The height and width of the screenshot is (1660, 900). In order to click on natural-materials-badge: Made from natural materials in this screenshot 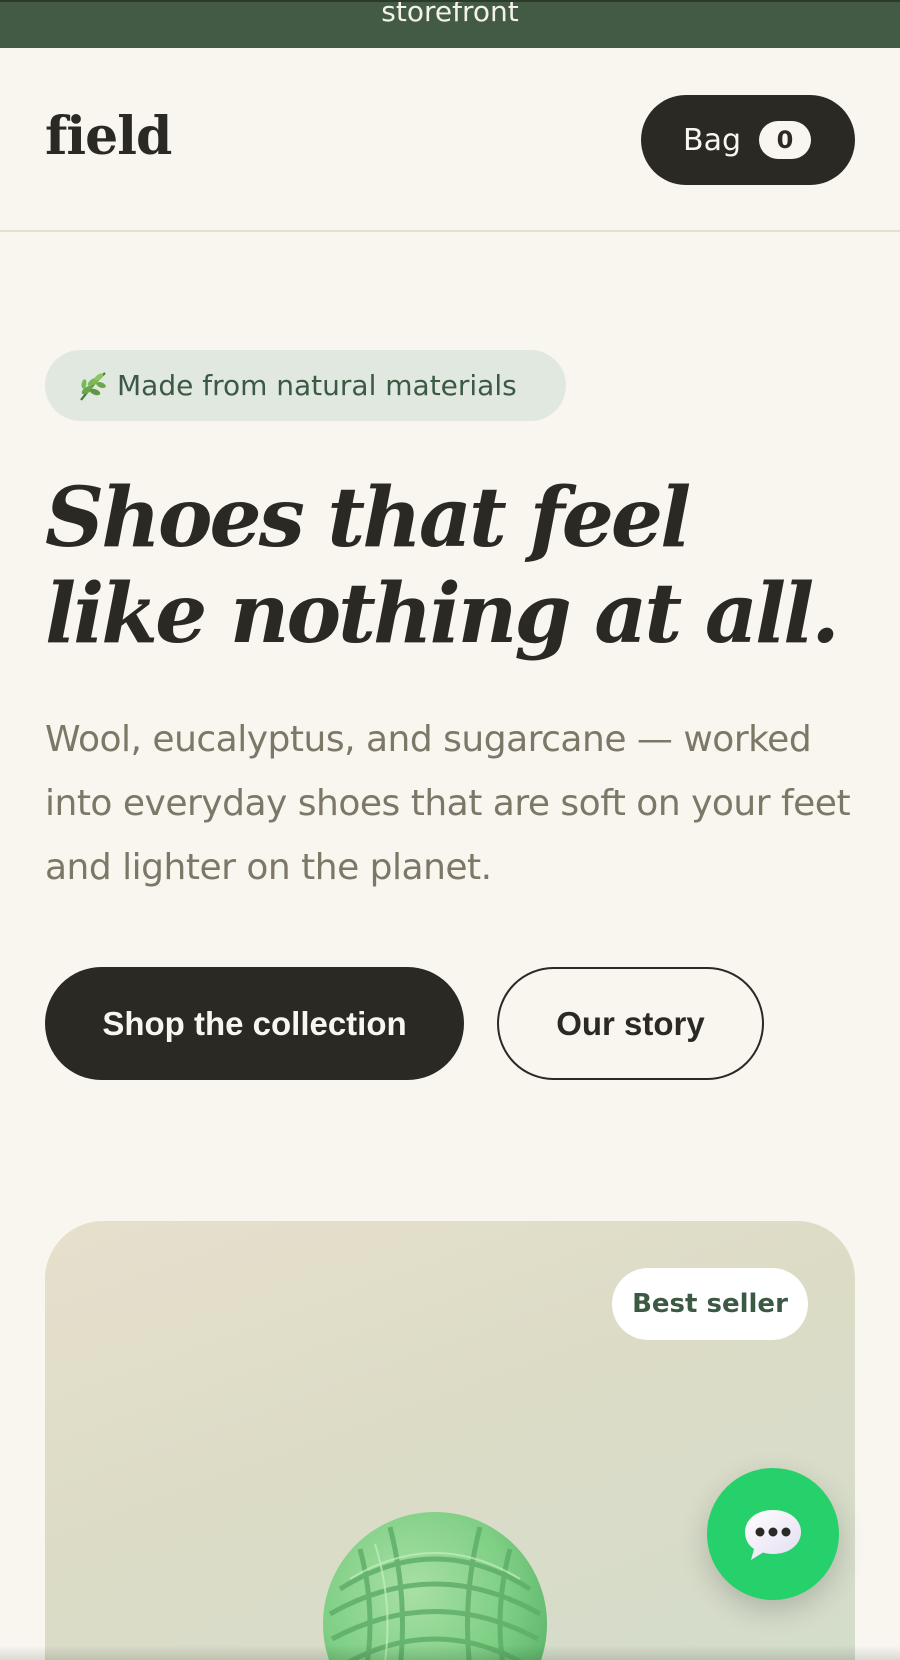, I will do `click(305, 385)`.